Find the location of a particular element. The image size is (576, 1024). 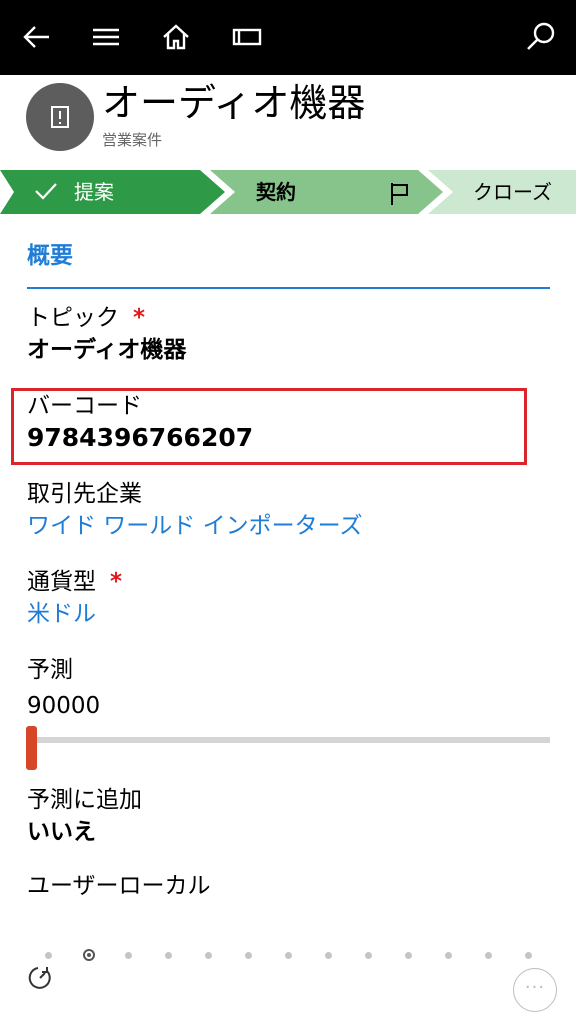

hamburger-menu-icon is located at coordinates (106, 37).